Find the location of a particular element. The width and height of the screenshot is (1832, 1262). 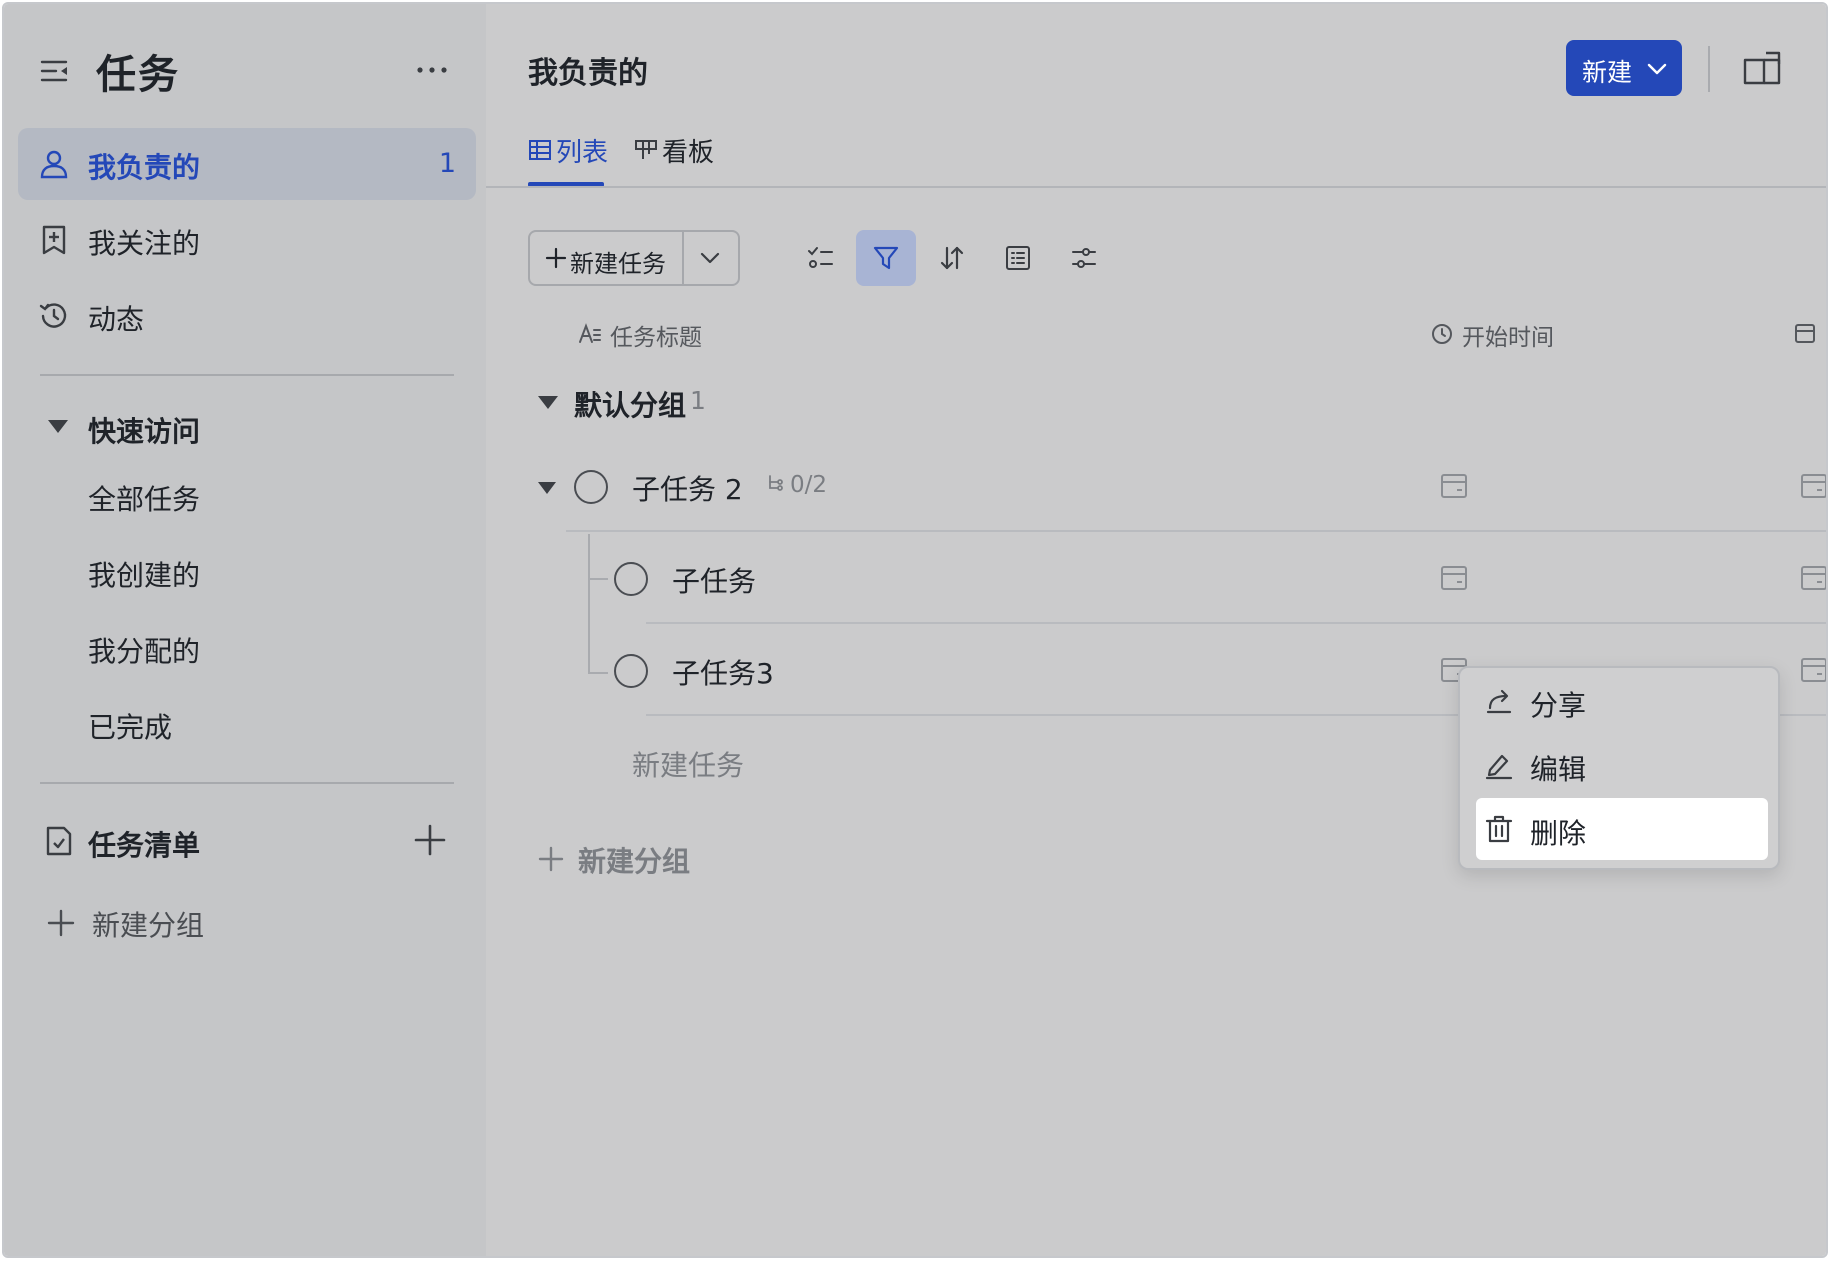

clock-icon is located at coordinates (1442, 334).